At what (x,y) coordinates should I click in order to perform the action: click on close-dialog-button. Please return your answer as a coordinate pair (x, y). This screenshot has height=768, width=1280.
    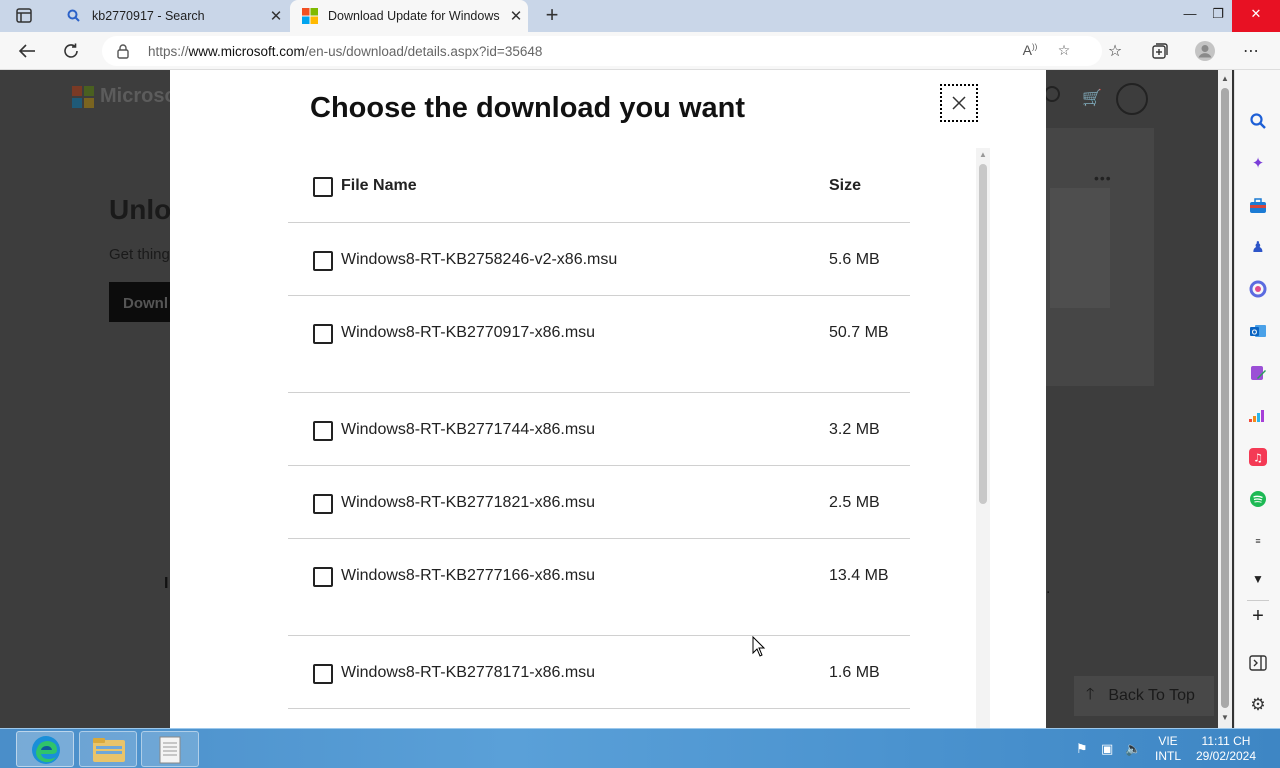
    Looking at the image, I should click on (959, 103).